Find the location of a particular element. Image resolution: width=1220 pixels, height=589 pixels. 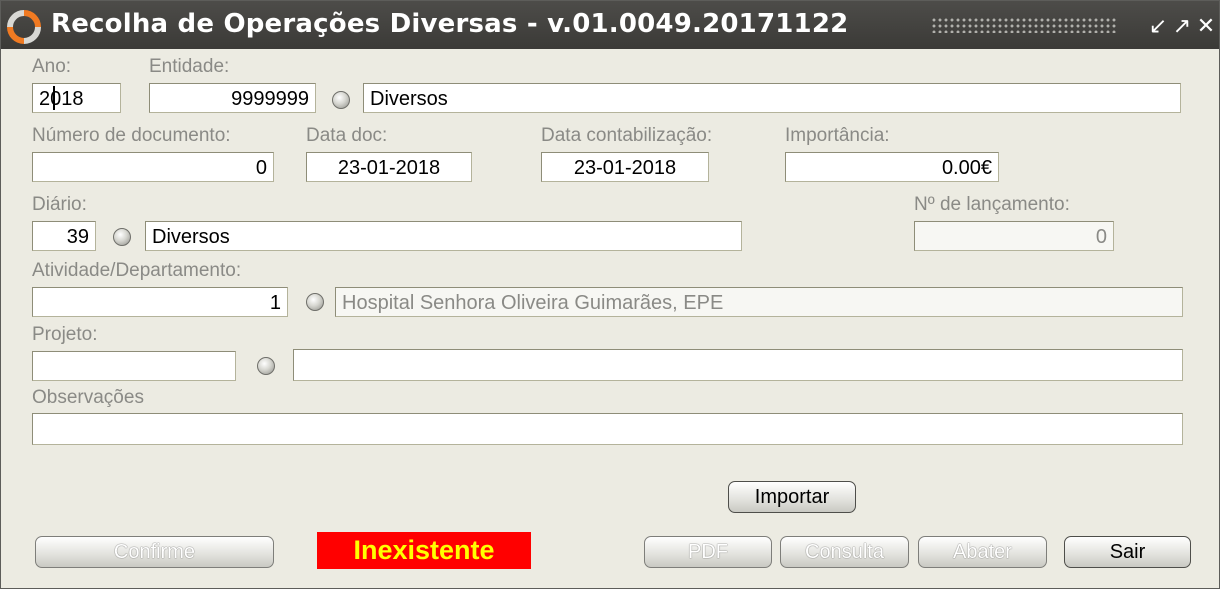

close-icon: ✕ is located at coordinates (1206, 26).